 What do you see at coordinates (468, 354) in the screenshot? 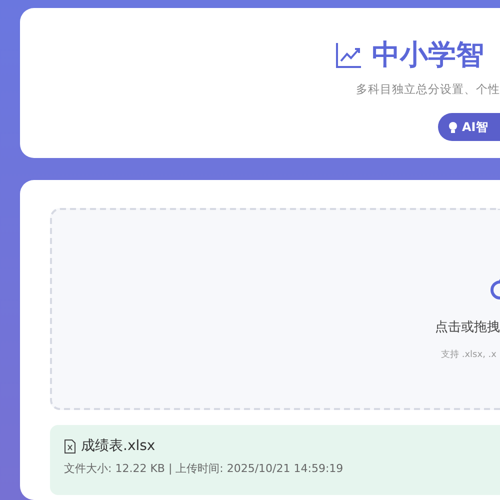
I see `upload-hint: 支持 .xlsx, .x` at bounding box center [468, 354].